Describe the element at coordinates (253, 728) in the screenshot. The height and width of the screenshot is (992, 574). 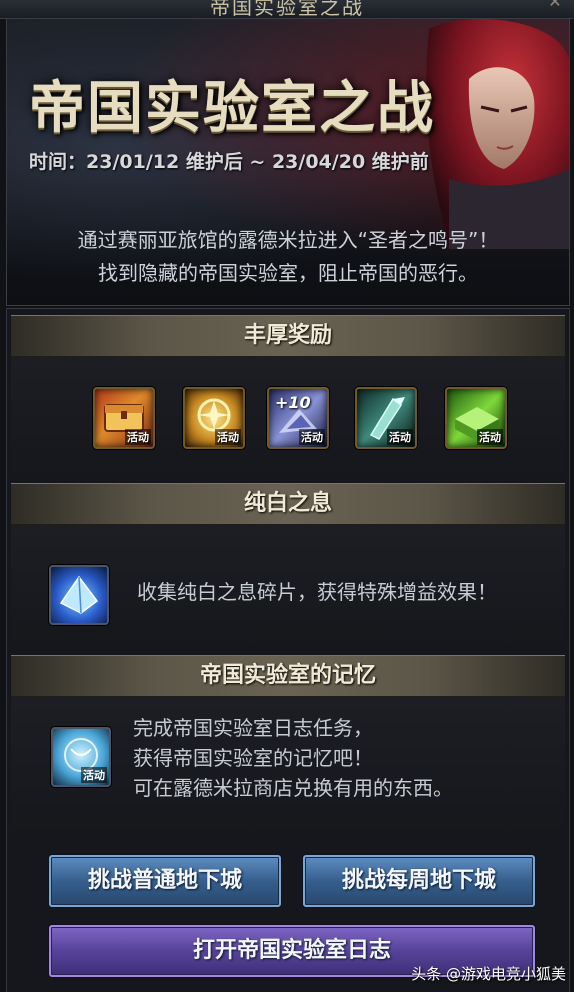
I see `memory-text-line: 完成帝国实验室日志任务，` at that location.